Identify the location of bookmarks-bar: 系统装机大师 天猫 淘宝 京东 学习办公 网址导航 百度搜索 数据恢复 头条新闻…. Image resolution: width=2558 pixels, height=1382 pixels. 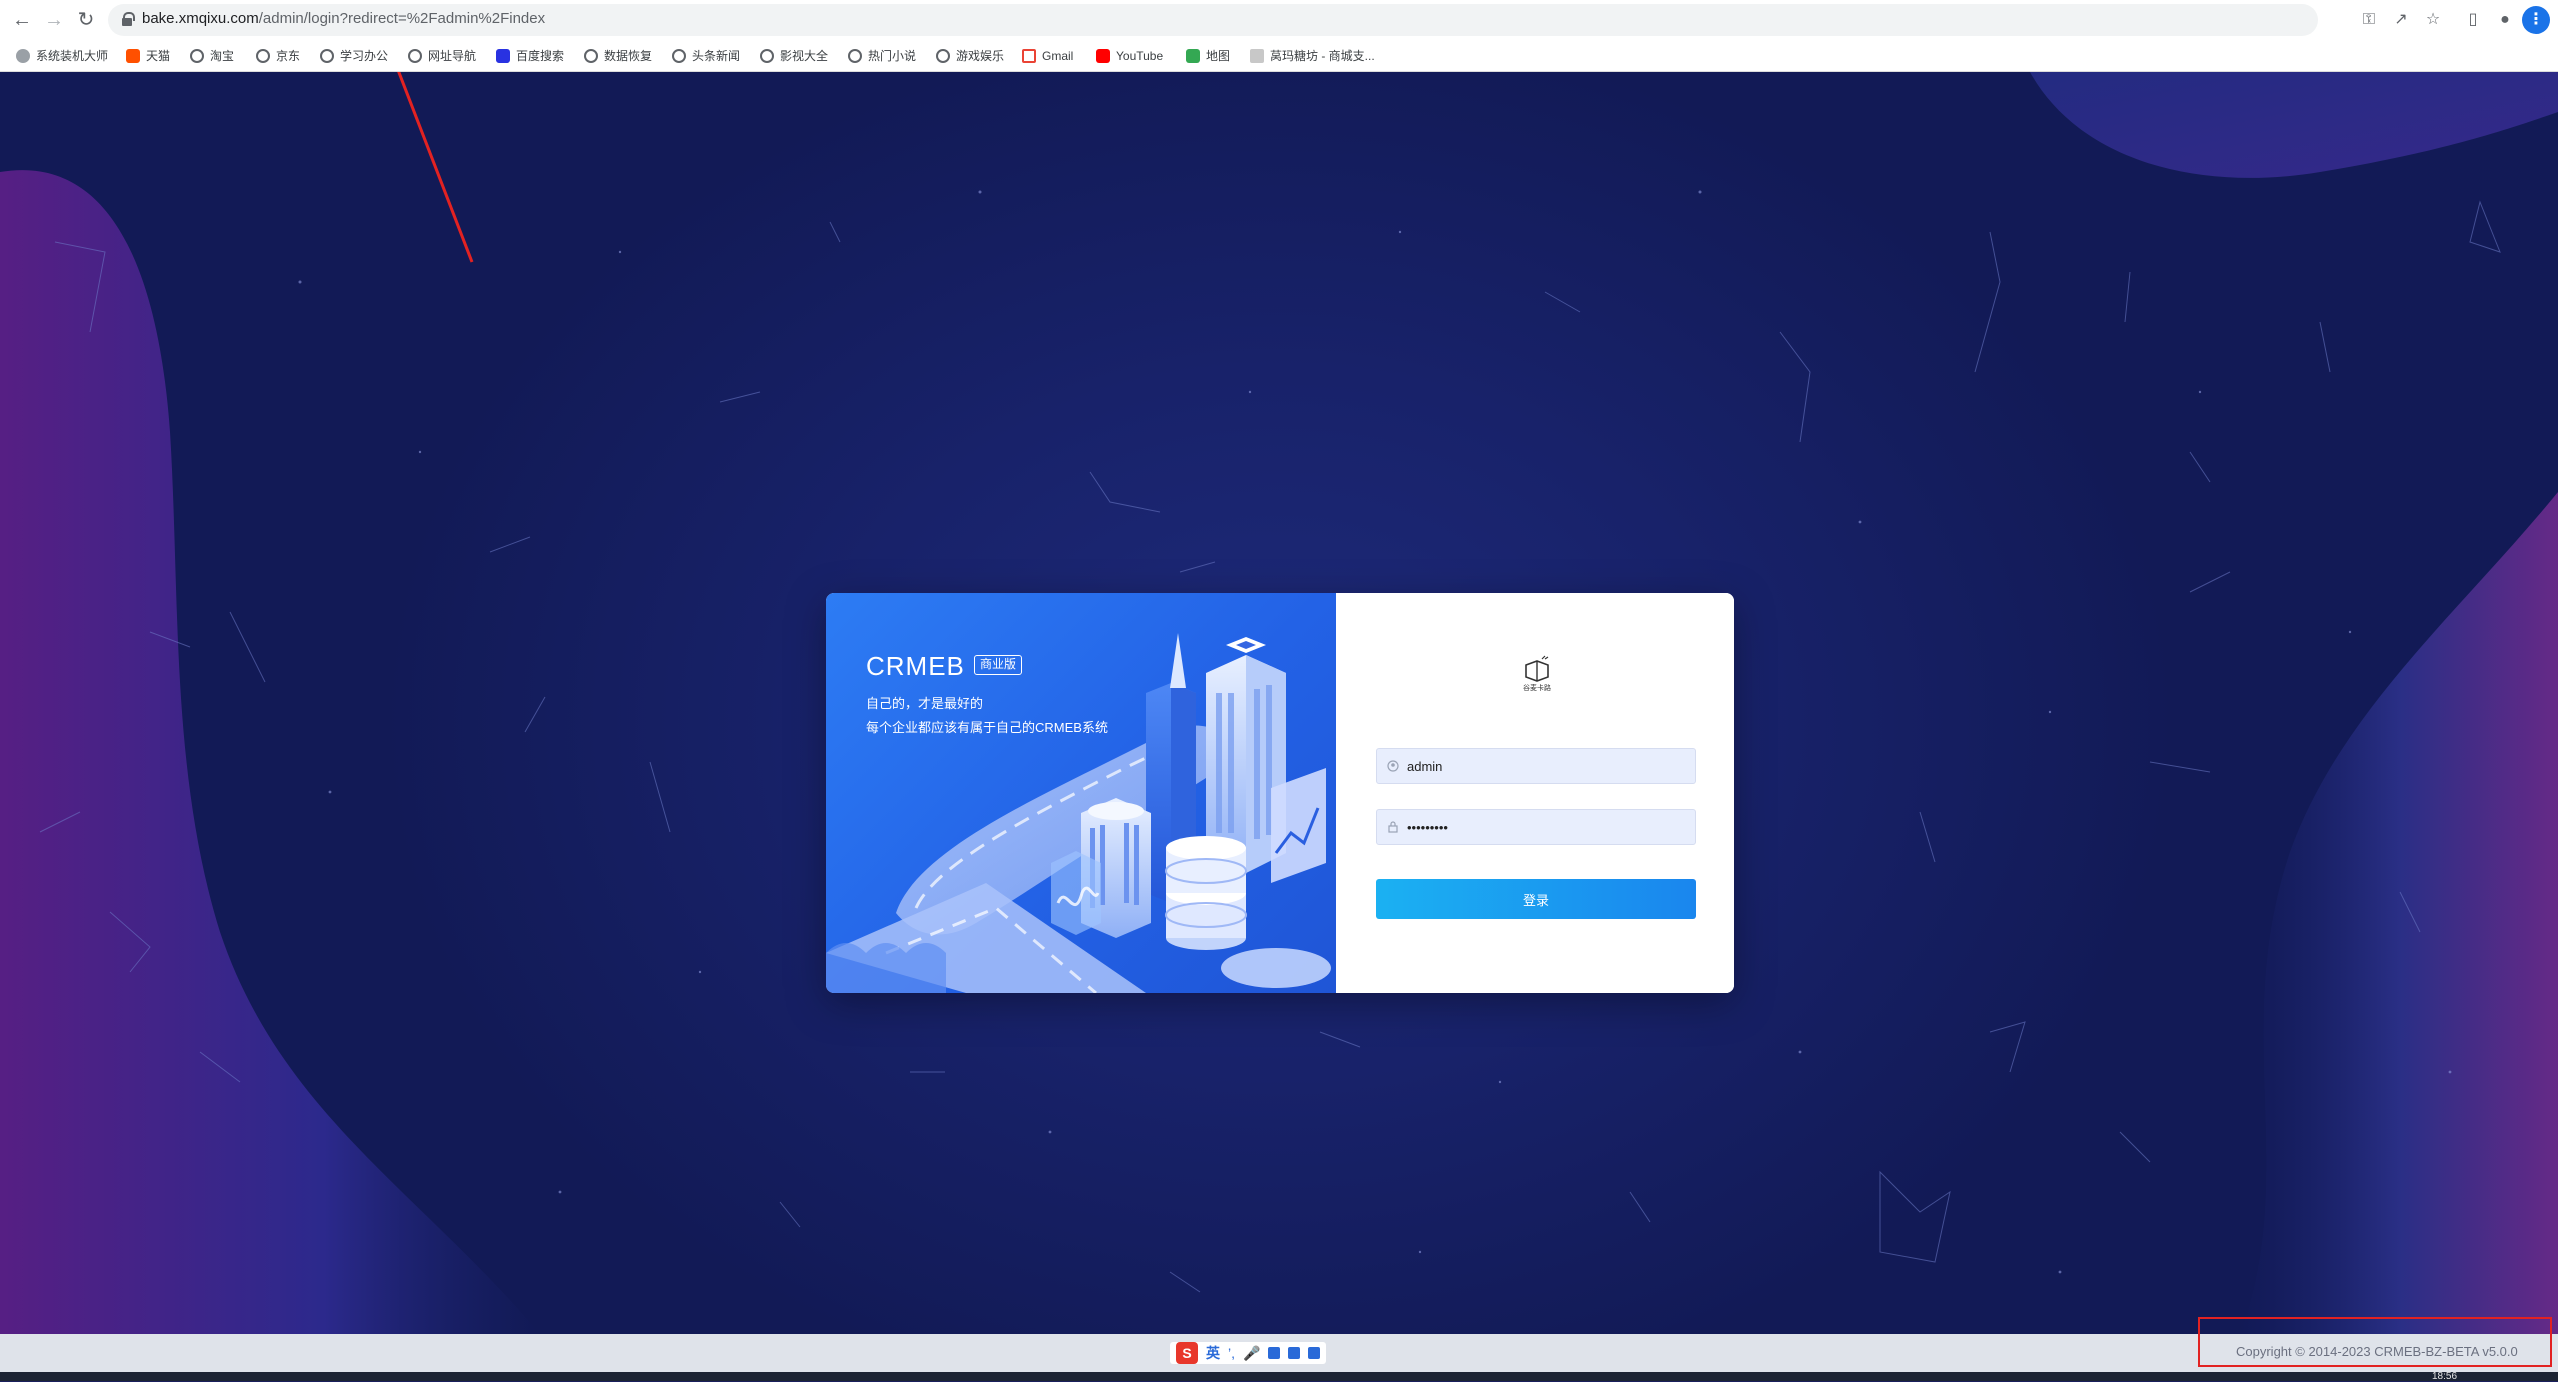
(1279, 56).